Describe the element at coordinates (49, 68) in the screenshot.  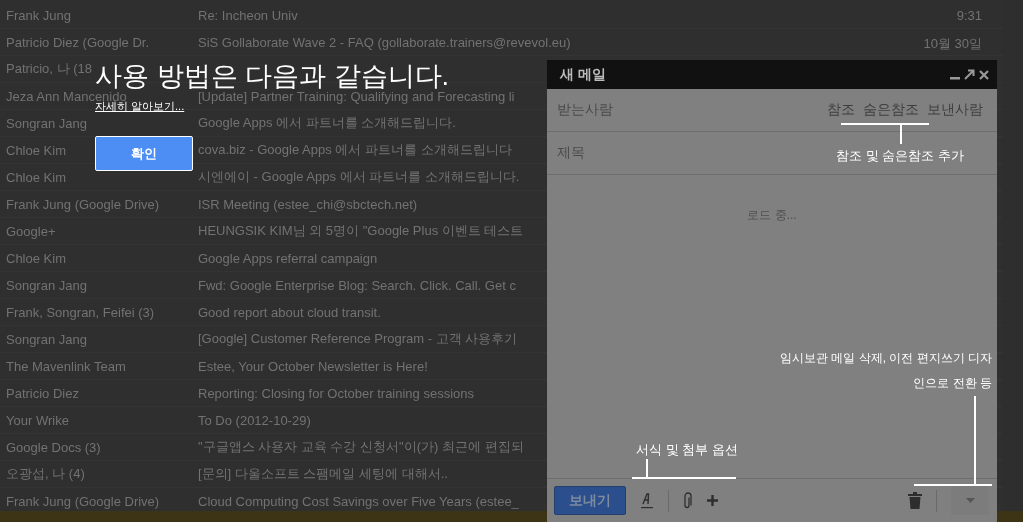
I see `email-sender: Patricio, 나 (18` at that location.